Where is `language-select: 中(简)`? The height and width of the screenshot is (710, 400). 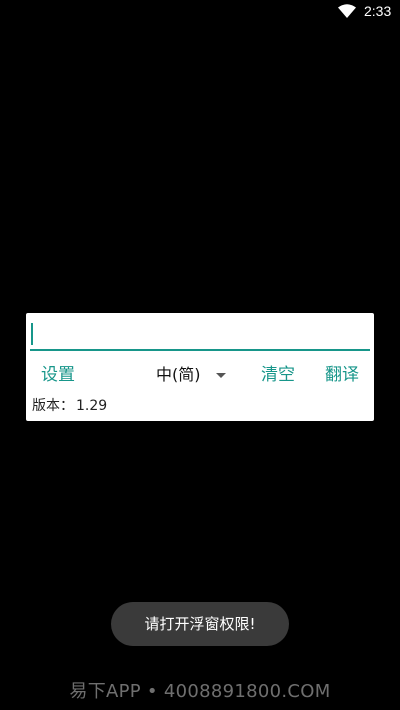 language-select: 中(简) is located at coordinates (196, 375).